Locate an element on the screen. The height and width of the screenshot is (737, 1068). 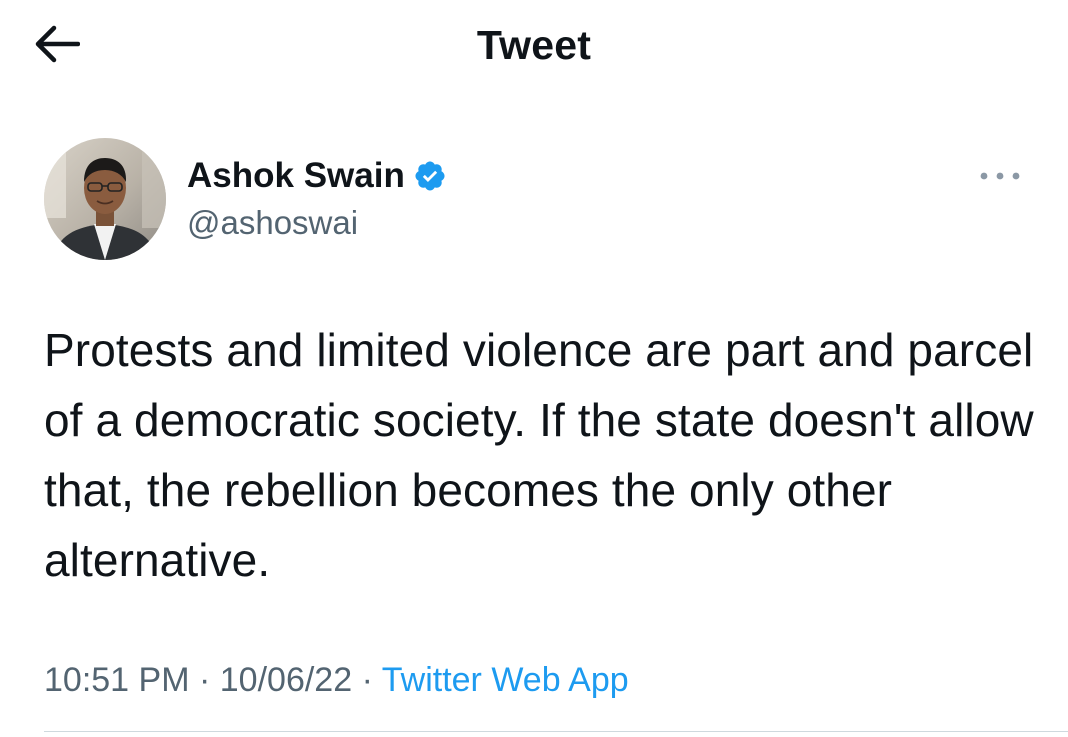
author-name-label: Ashok Swain is located at coordinates (296, 175).